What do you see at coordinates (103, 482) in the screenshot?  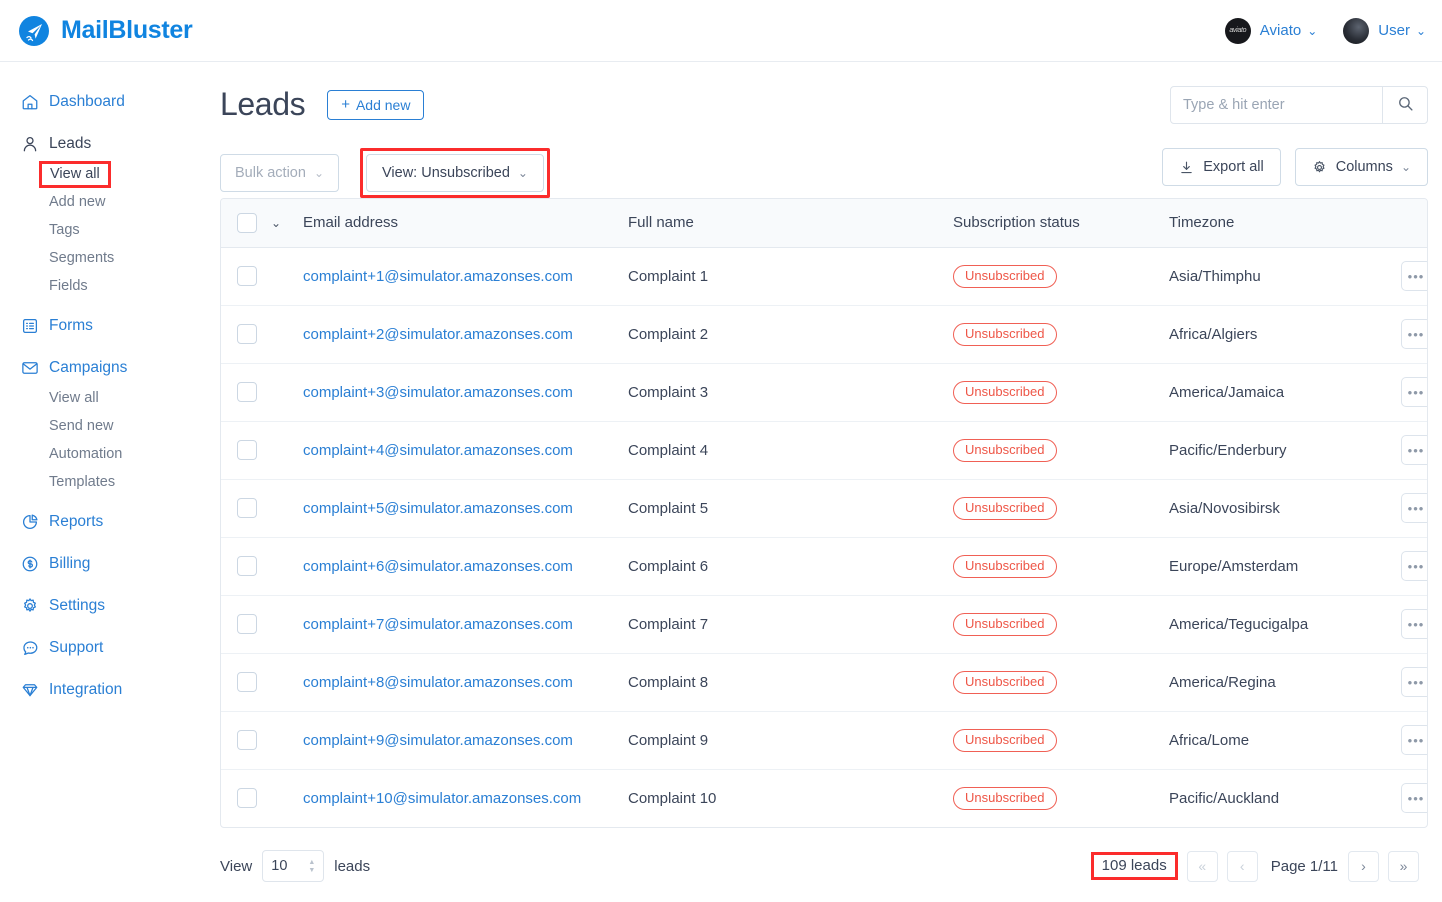 I see `sidebar-subitem-campaigns-templates: Templates` at bounding box center [103, 482].